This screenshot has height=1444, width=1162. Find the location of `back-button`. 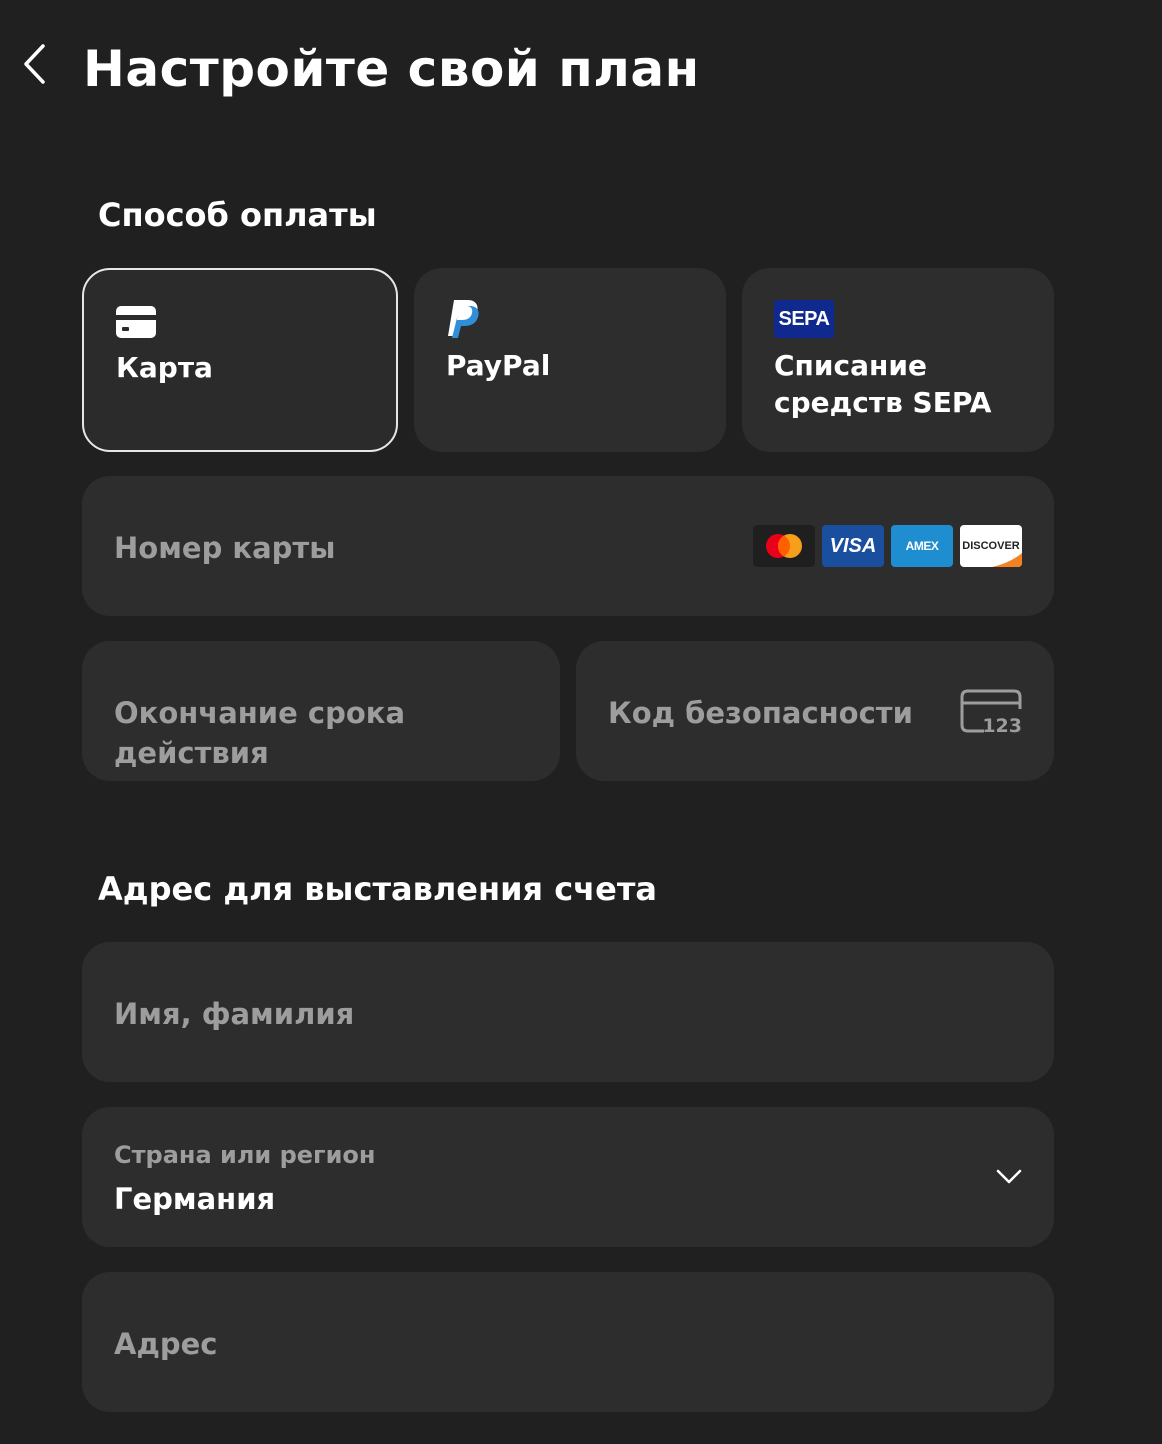

back-button is located at coordinates (34, 64).